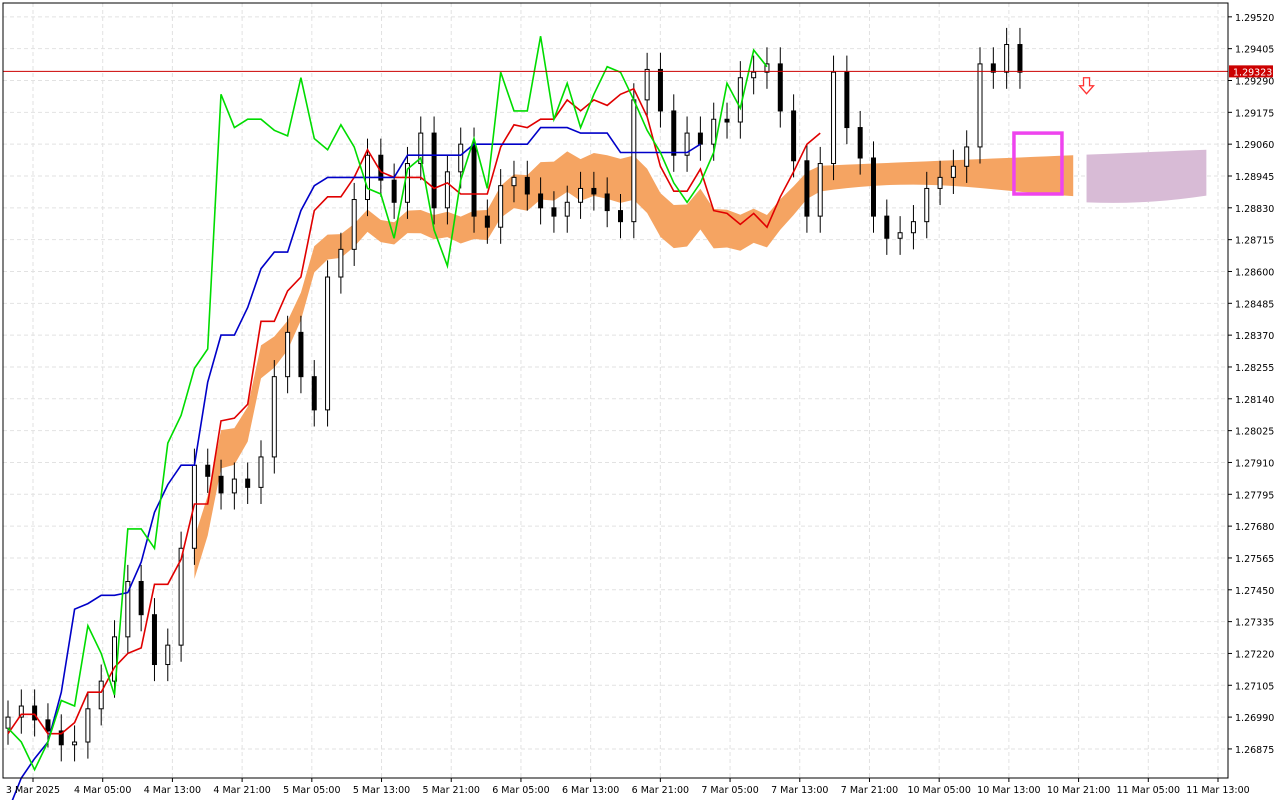  I want to click on y-tick-label: 1.29520, so click(1254, 18).